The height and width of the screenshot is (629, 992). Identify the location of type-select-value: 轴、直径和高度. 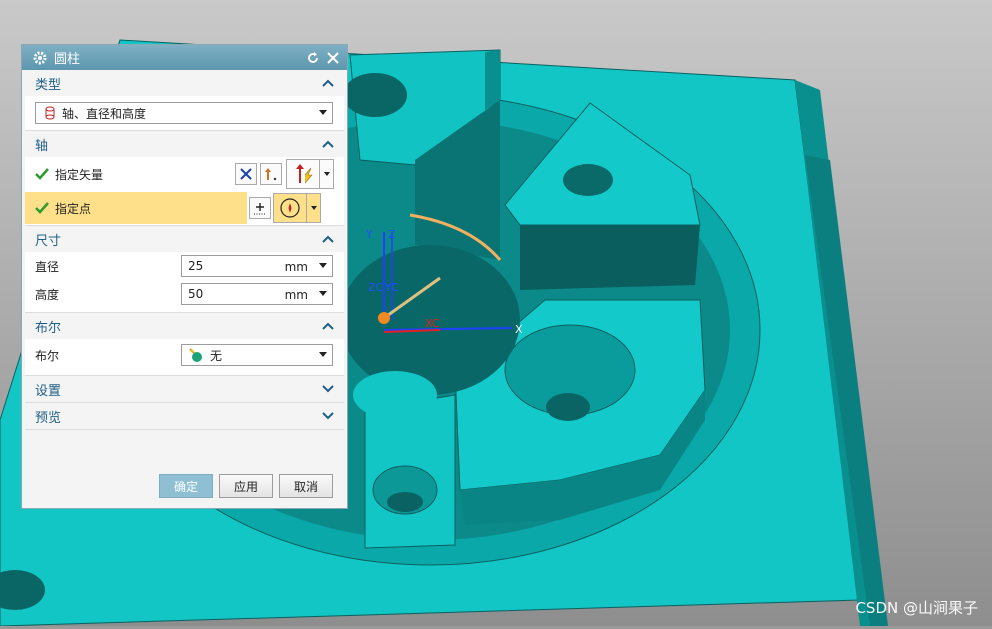
(104, 113).